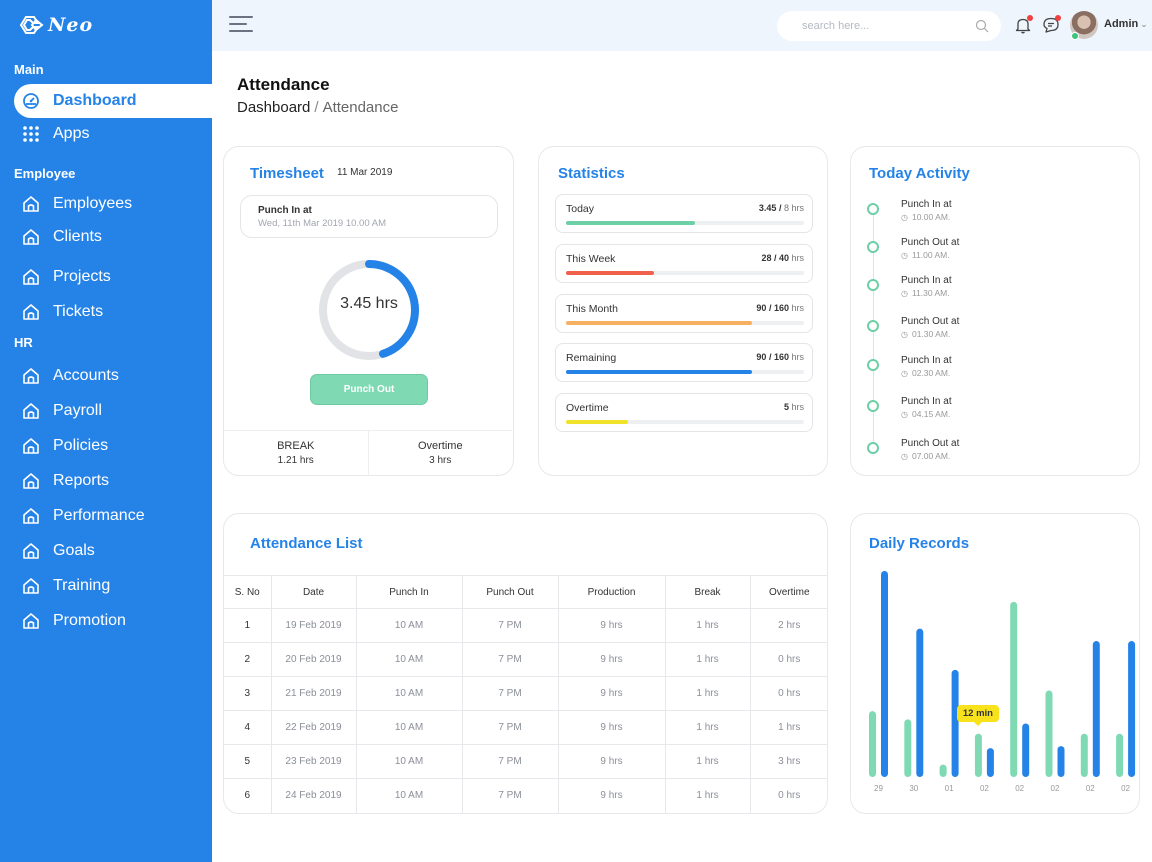 The image size is (1152, 862). Describe the element at coordinates (313, 761) in the screenshot. I see `cell-date: 23 Feb 2019` at that location.